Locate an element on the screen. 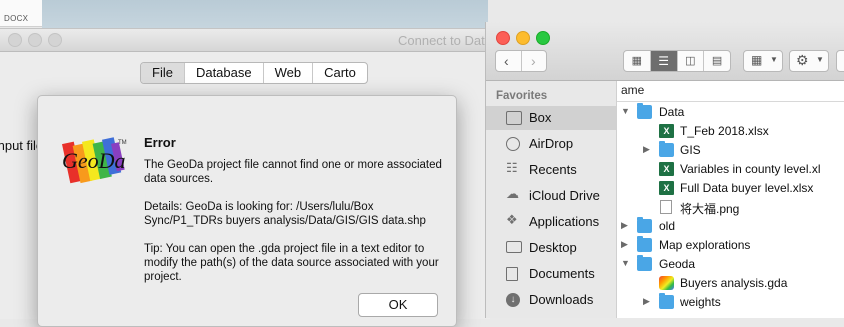 This screenshot has width=844, height=327. tab-file: File is located at coordinates (163, 73).